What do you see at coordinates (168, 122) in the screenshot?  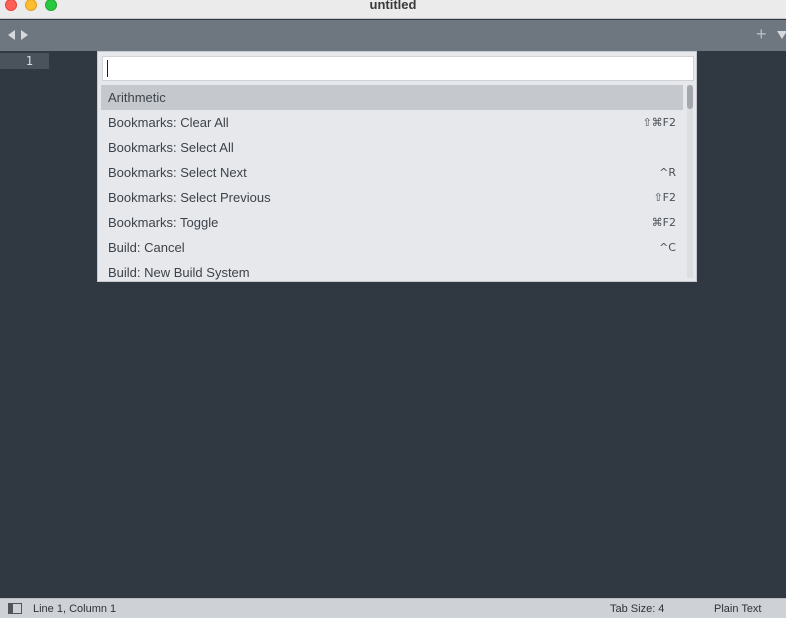 I see `command-label: Bookmarks: Clear All` at bounding box center [168, 122].